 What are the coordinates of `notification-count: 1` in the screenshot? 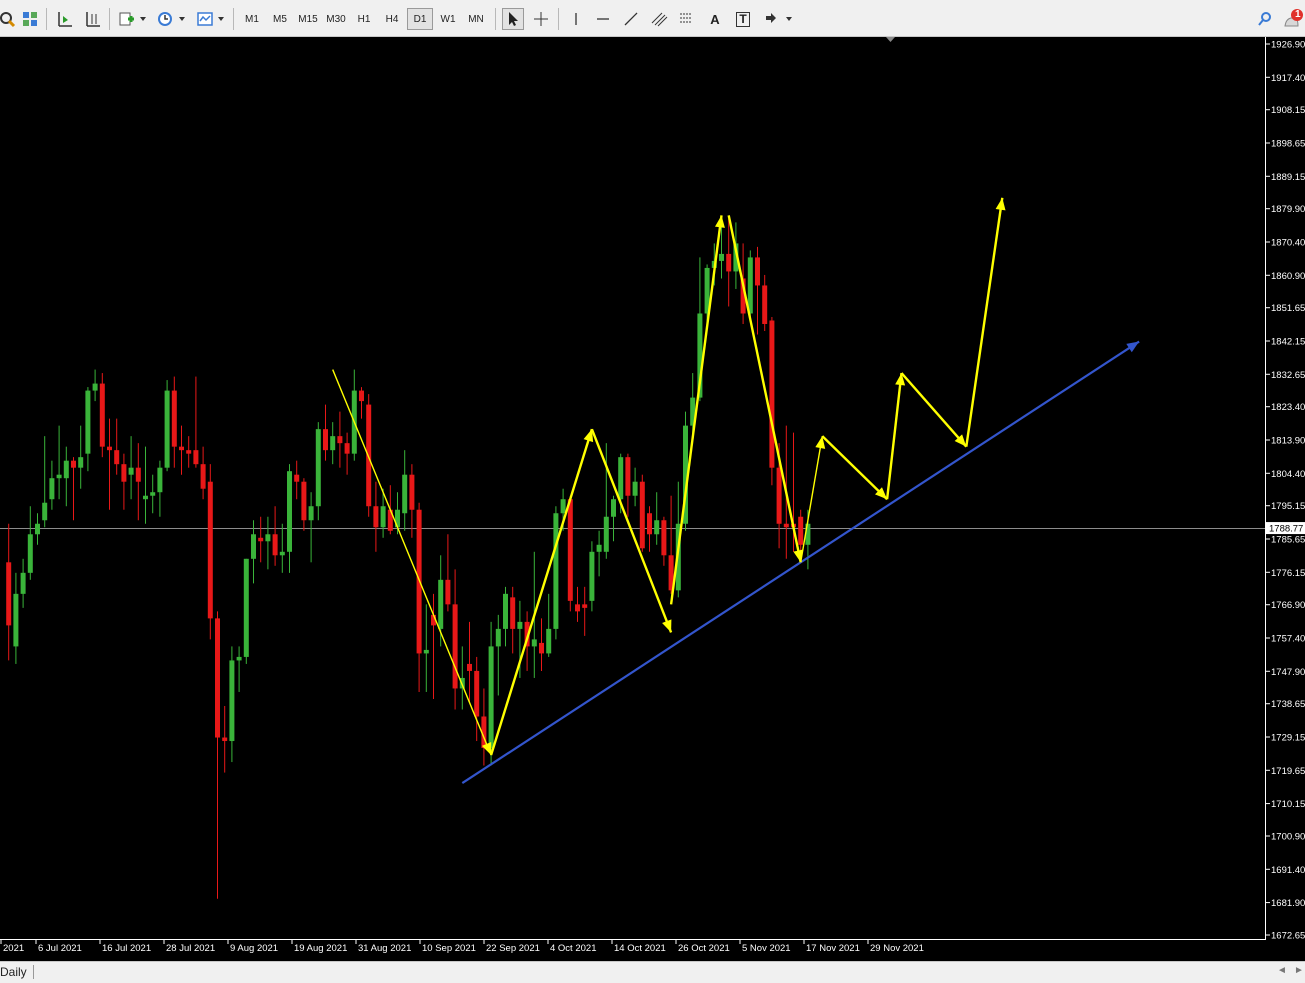 It's located at (1298, 14).